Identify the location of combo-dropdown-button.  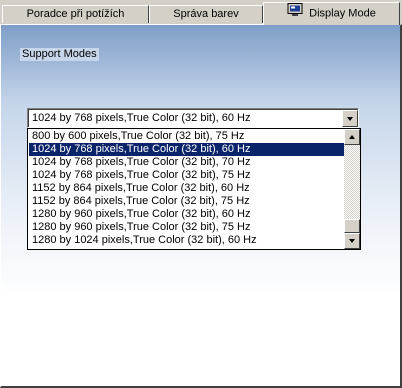
(350, 118).